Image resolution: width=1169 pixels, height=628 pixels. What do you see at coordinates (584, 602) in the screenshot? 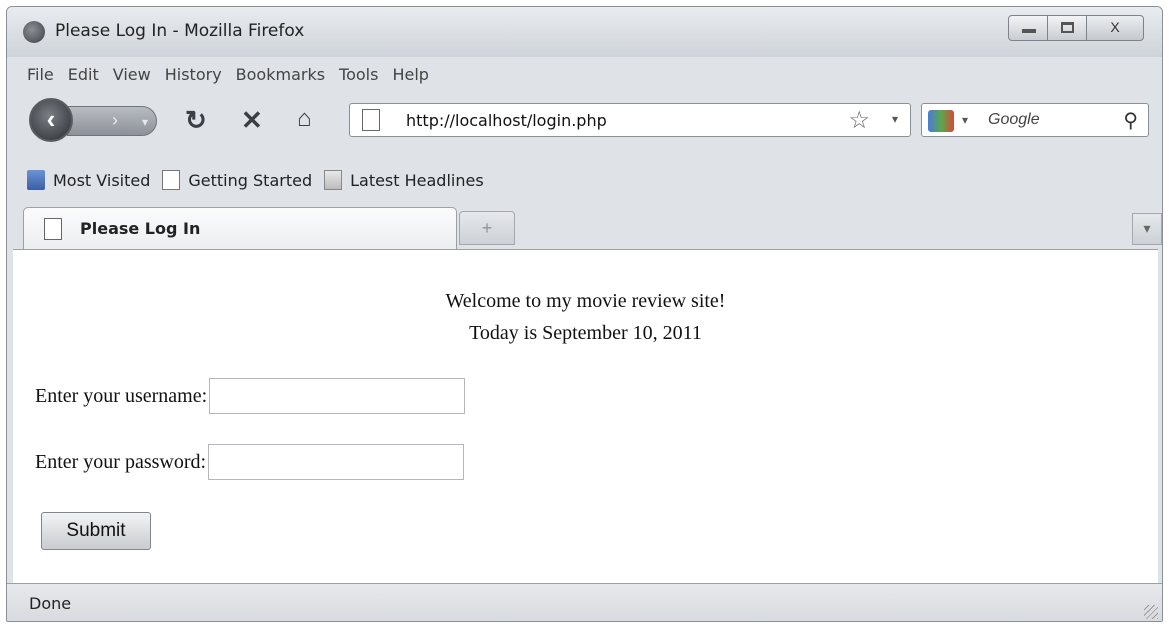
I see `status-bar: Done` at bounding box center [584, 602].